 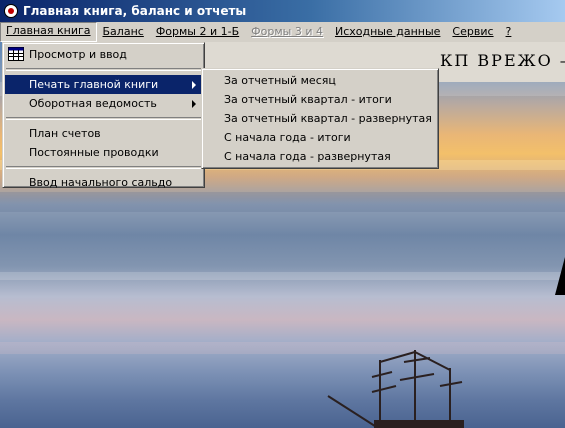 I want to click on menu-service: Сервис, so click(x=472, y=32).